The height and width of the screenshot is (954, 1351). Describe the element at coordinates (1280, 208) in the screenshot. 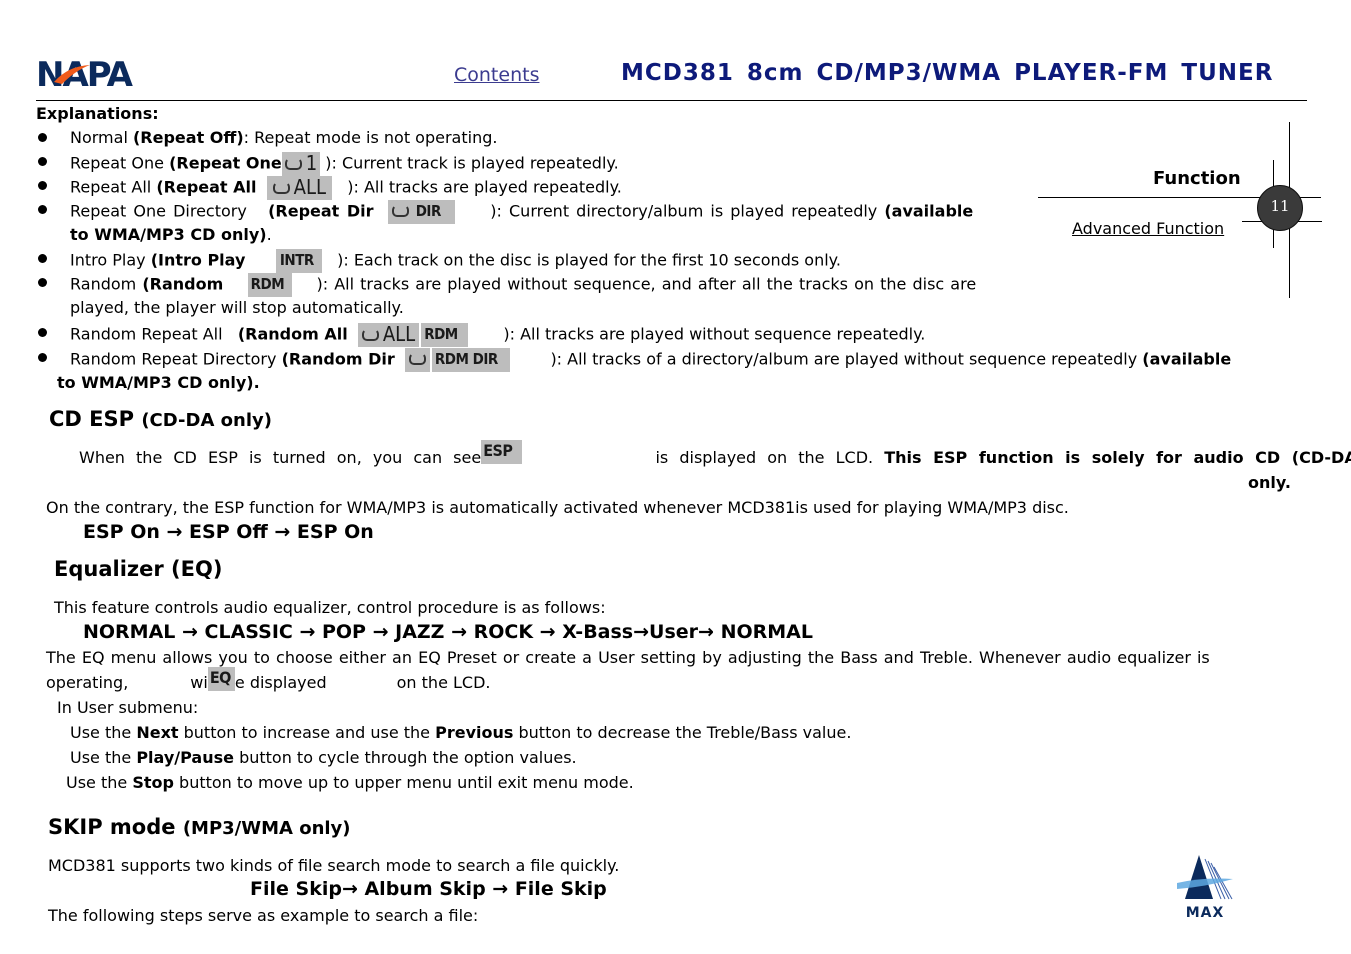

I see `page-number-badge: 11` at that location.